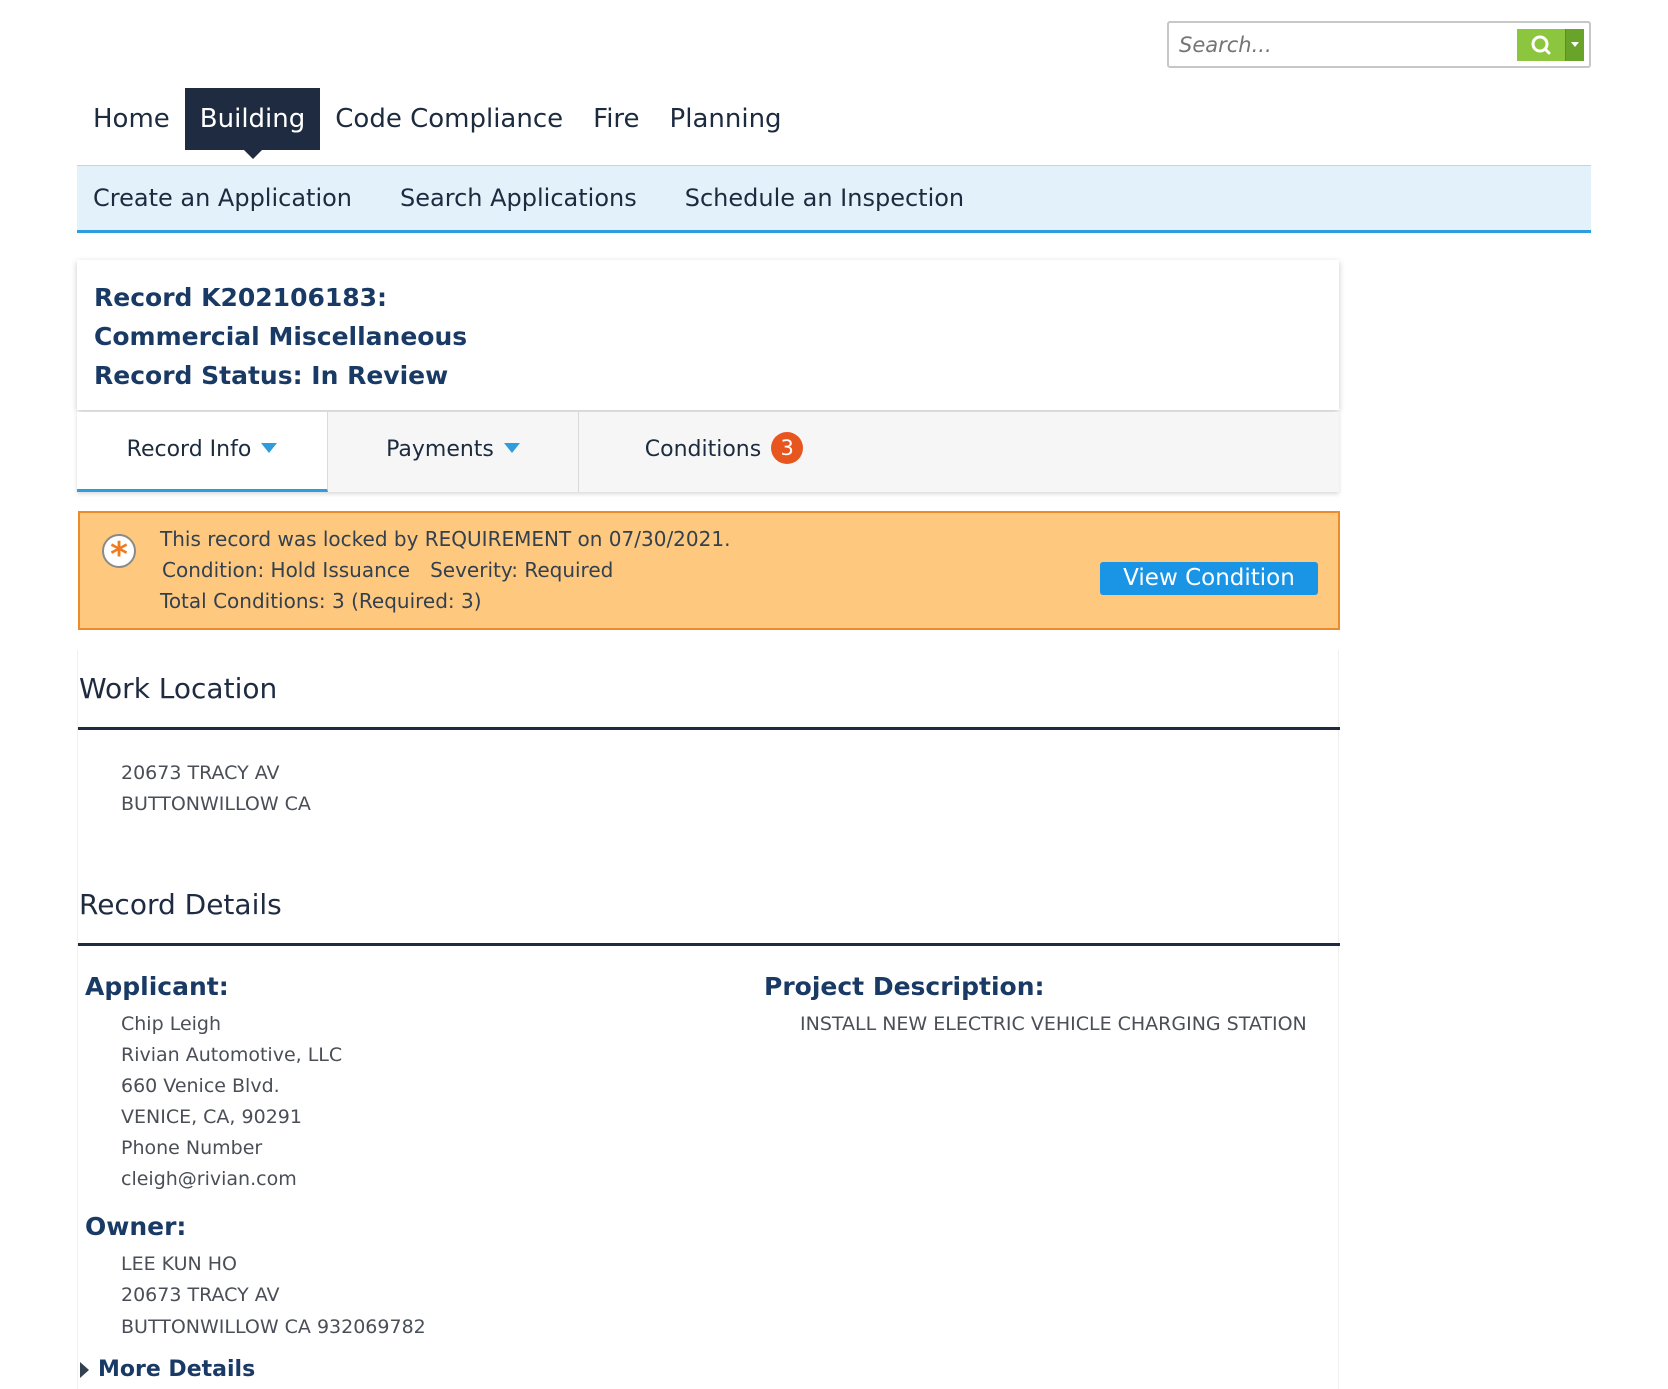  Describe the element at coordinates (271, 375) in the screenshot. I see `record-status: Record Status: In Review` at that location.